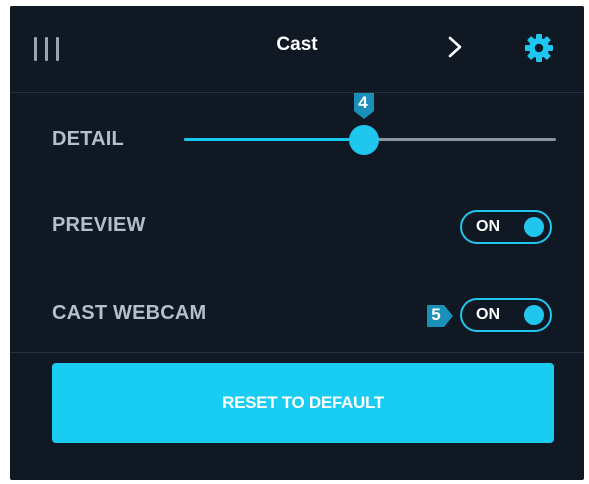 This screenshot has height=484, width=589. I want to click on cast-webcam-callout-badge: 5, so click(440, 316).